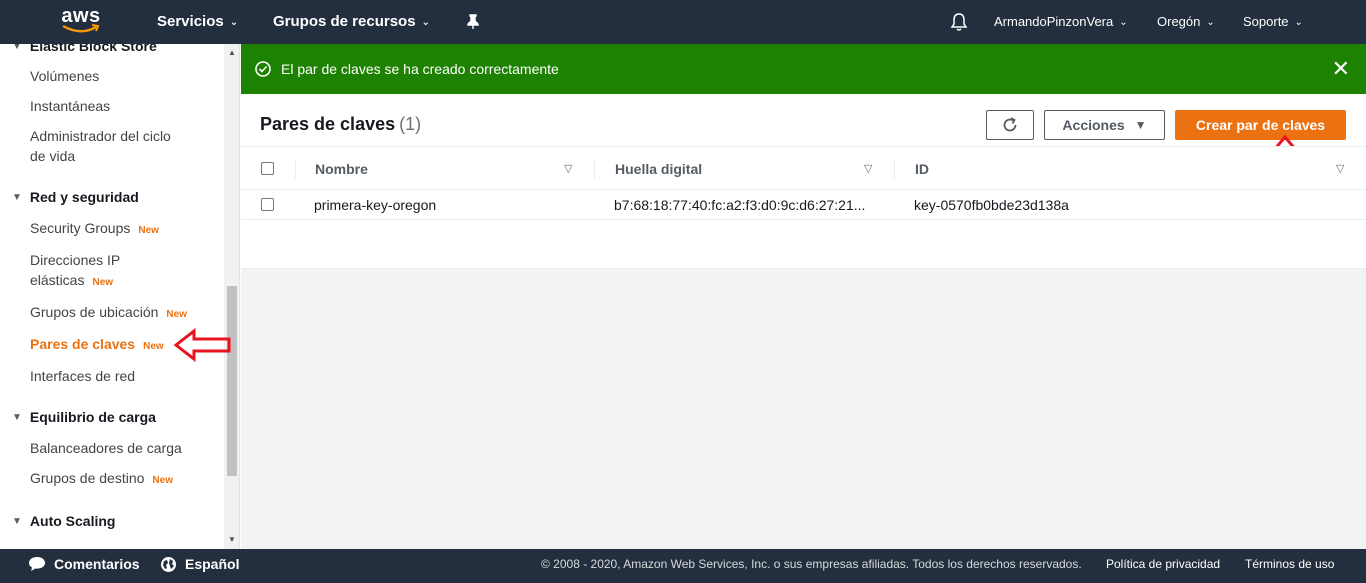 The width and height of the screenshot is (1366, 583). What do you see at coordinates (991, 205) in the screenshot?
I see `key-pair-id: key-0570fb0bde23d138a` at bounding box center [991, 205].